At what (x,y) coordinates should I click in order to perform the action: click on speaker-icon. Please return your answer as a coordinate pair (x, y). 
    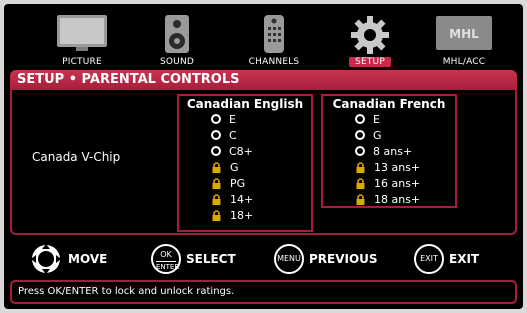
    Looking at the image, I should click on (177, 34).